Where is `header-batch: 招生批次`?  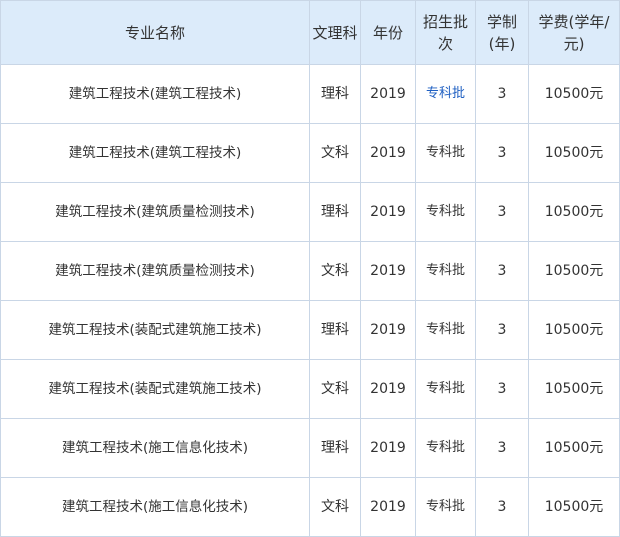
header-batch: 招生批次 is located at coordinates (445, 32).